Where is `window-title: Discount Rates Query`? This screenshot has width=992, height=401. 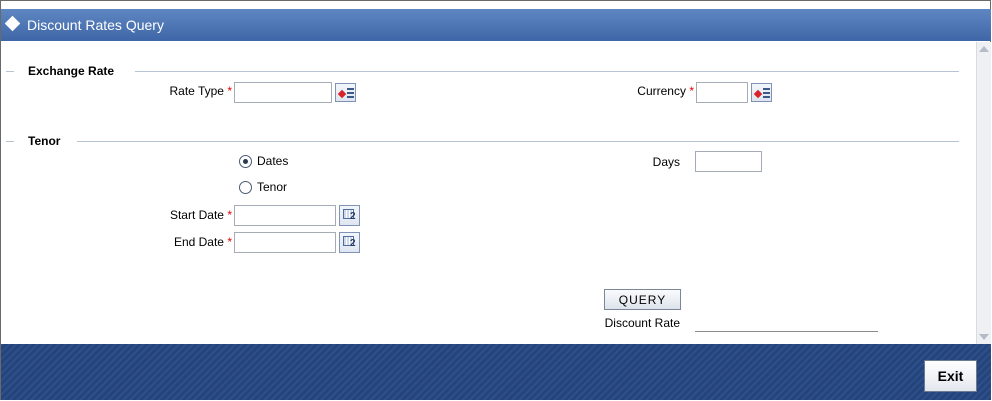
window-title: Discount Rates Query is located at coordinates (95, 25).